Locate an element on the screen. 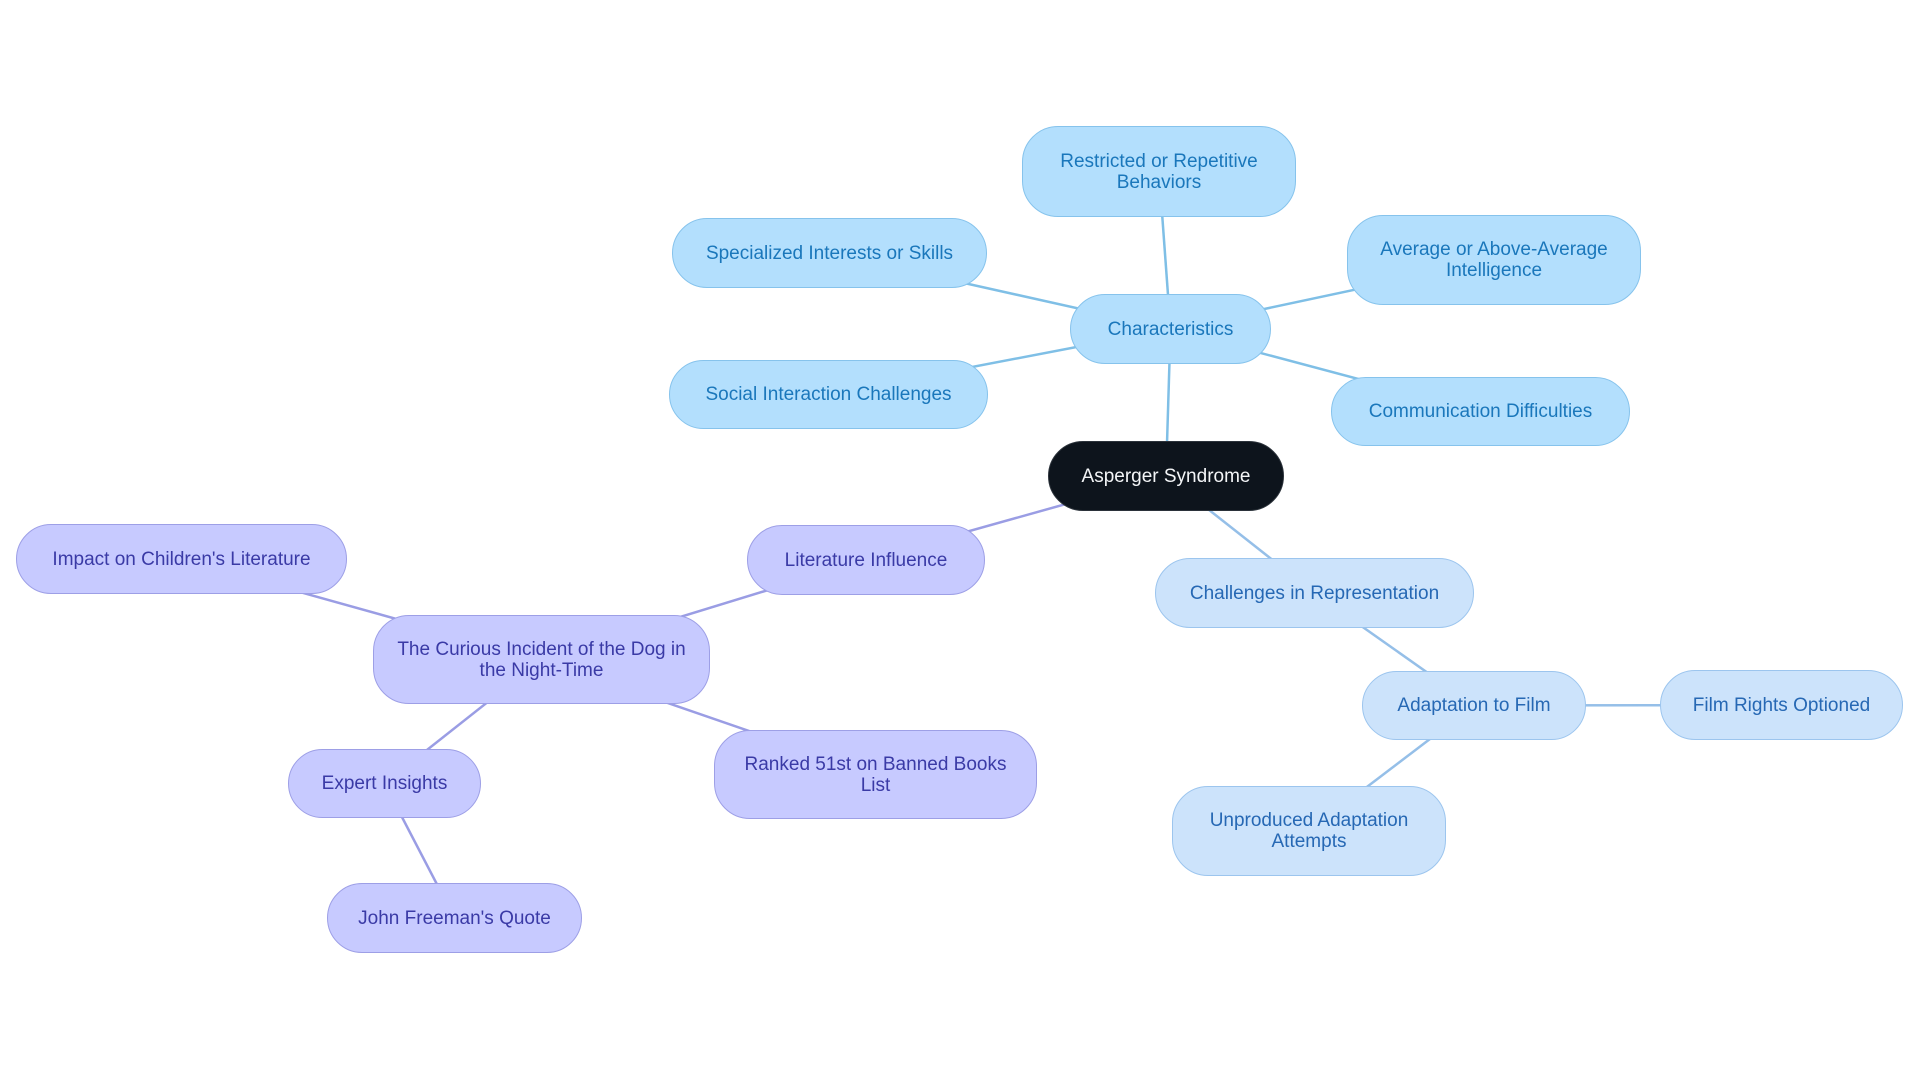 The image size is (1920, 1083). node-film-rights-optioned: Film Rights Optioned is located at coordinates (1781, 705).